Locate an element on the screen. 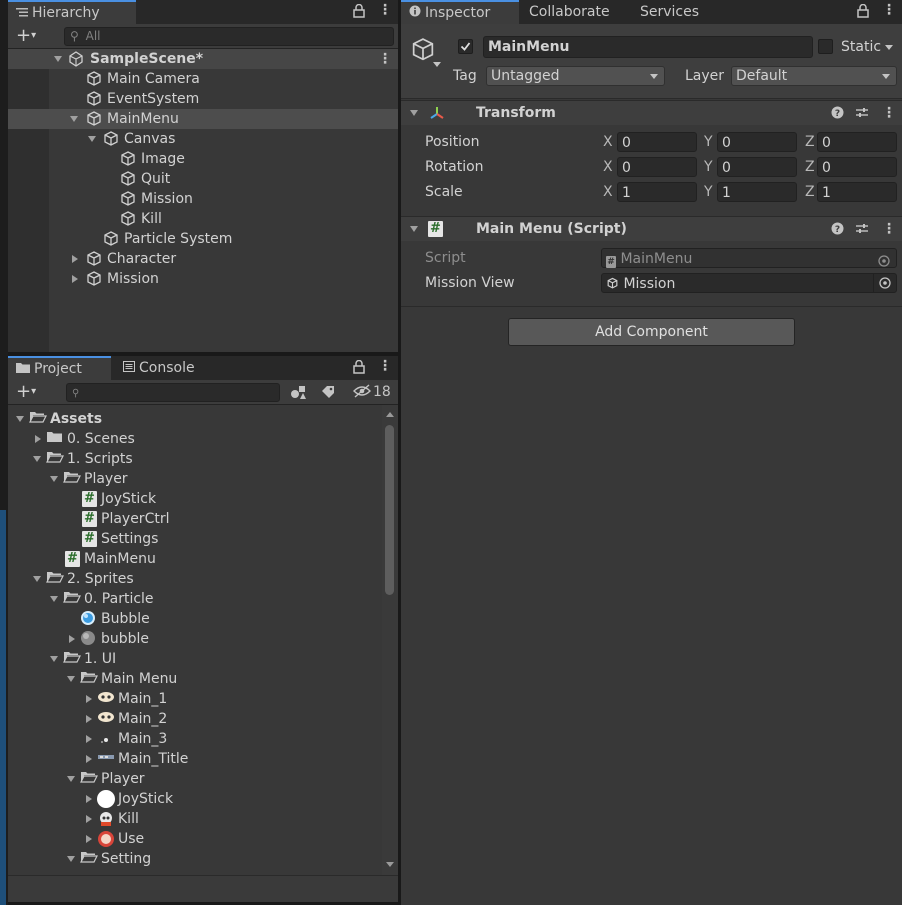 This screenshot has height=905, width=902. object-picker-icon is located at coordinates (884, 283).